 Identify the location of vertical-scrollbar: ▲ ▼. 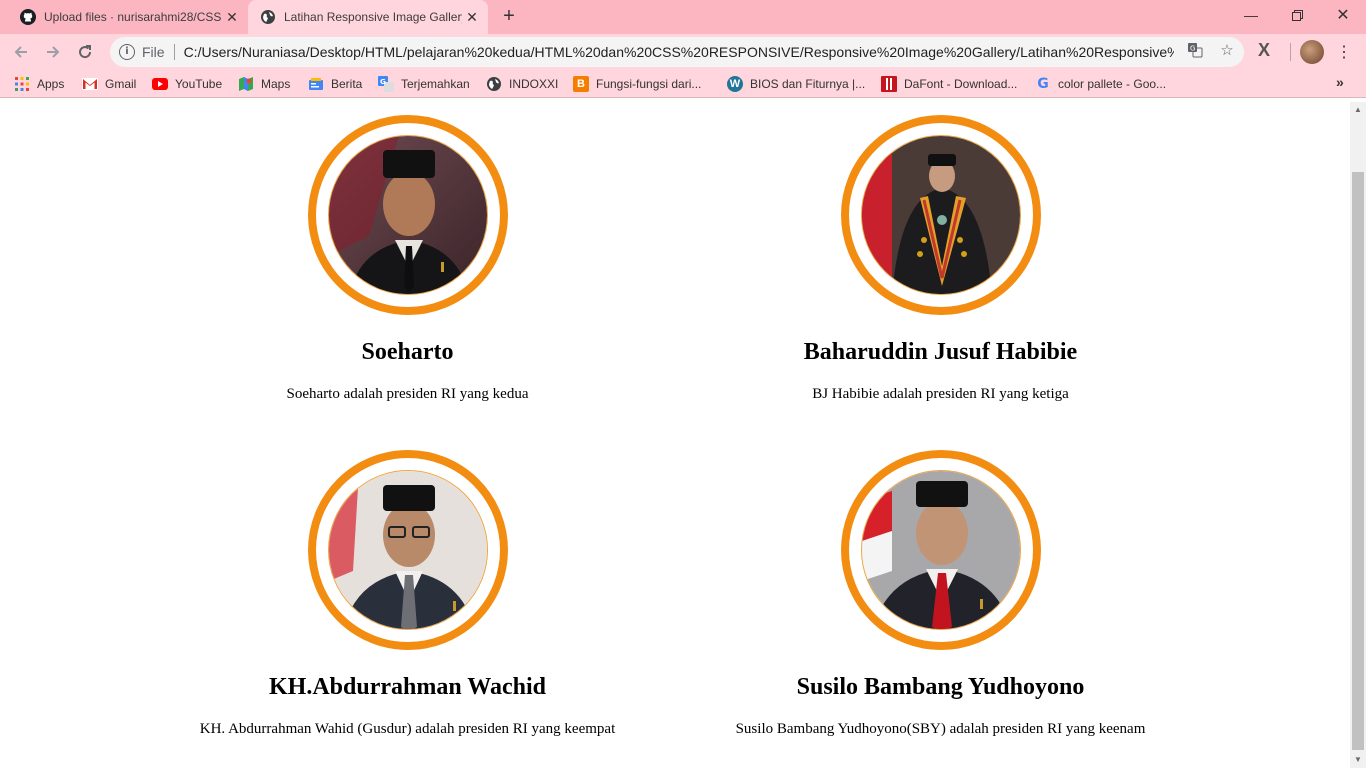
(1358, 435).